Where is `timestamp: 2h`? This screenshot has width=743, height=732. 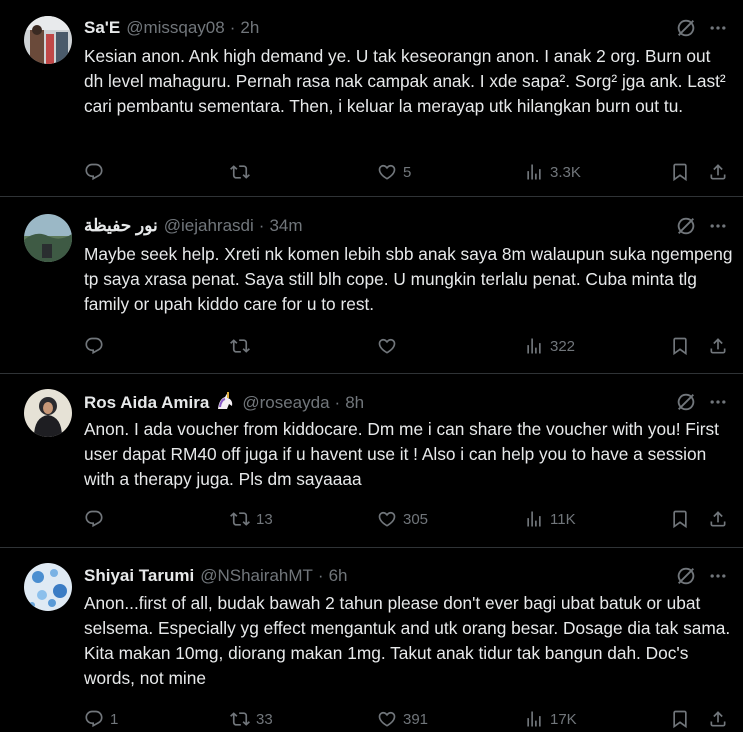
timestamp: 2h is located at coordinates (249, 27).